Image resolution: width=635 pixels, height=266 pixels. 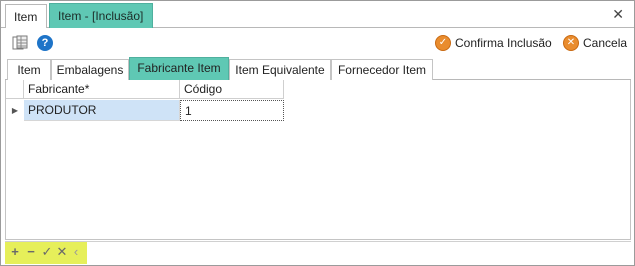 I want to click on delete-record-icon: −, so click(x=31, y=252).